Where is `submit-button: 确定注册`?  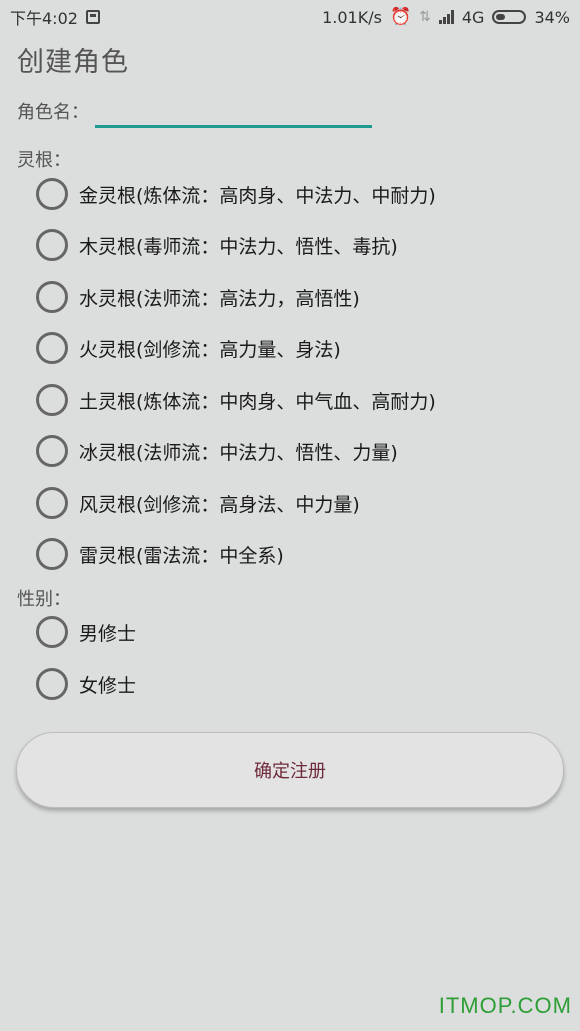 submit-button: 确定注册 is located at coordinates (290, 770).